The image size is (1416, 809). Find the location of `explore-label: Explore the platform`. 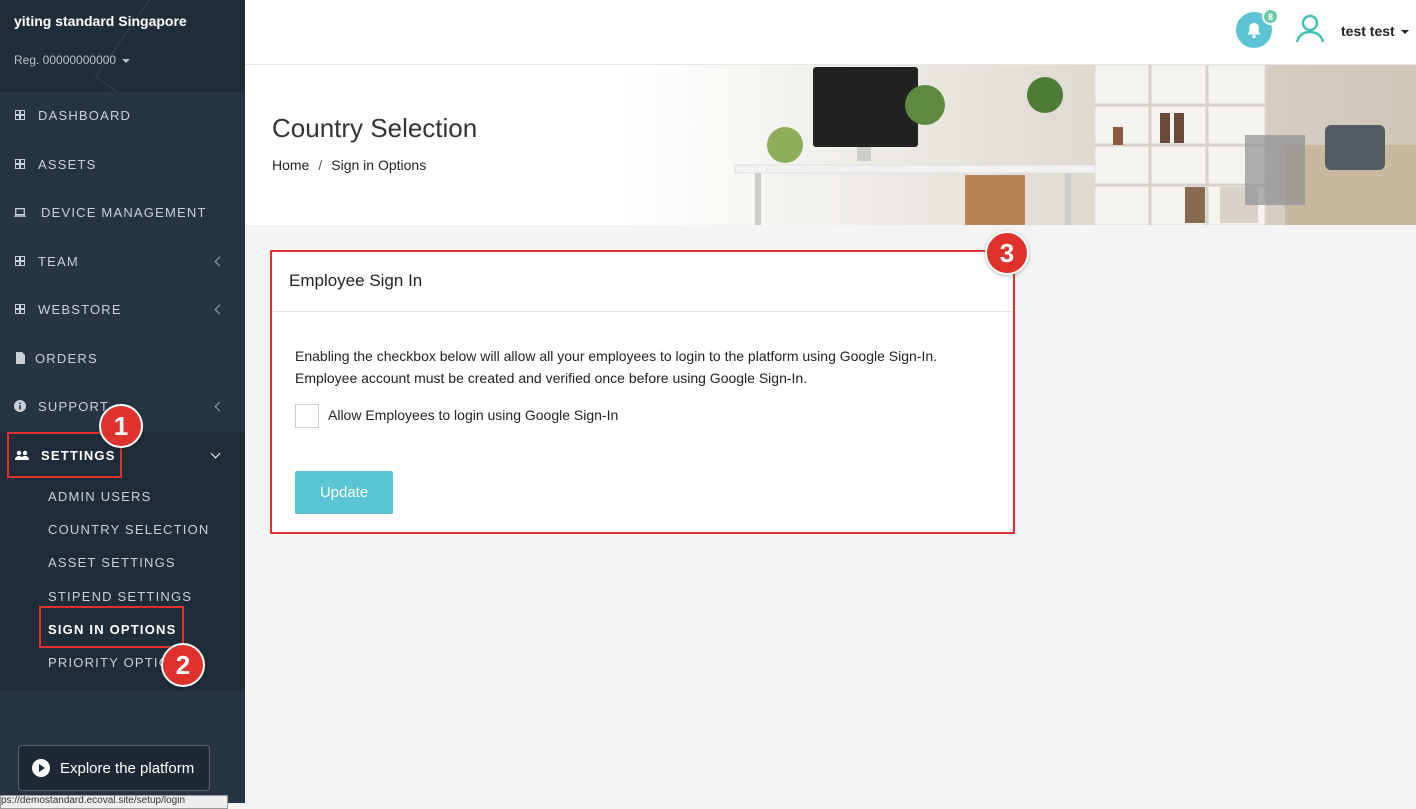

explore-label: Explore the platform is located at coordinates (127, 768).